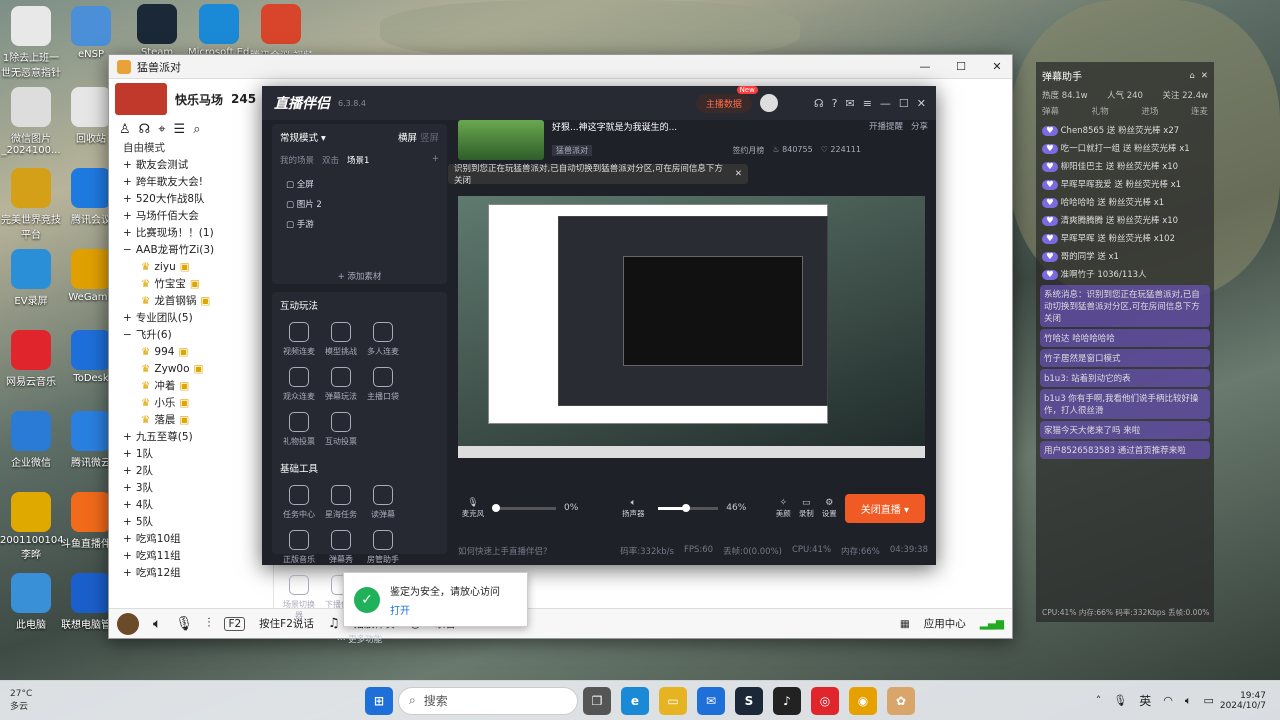 The width and height of the screenshot is (1280, 720). Describe the element at coordinates (191, 351) in the screenshot. I see `channel-member: ♛ 994 ▣` at that location.